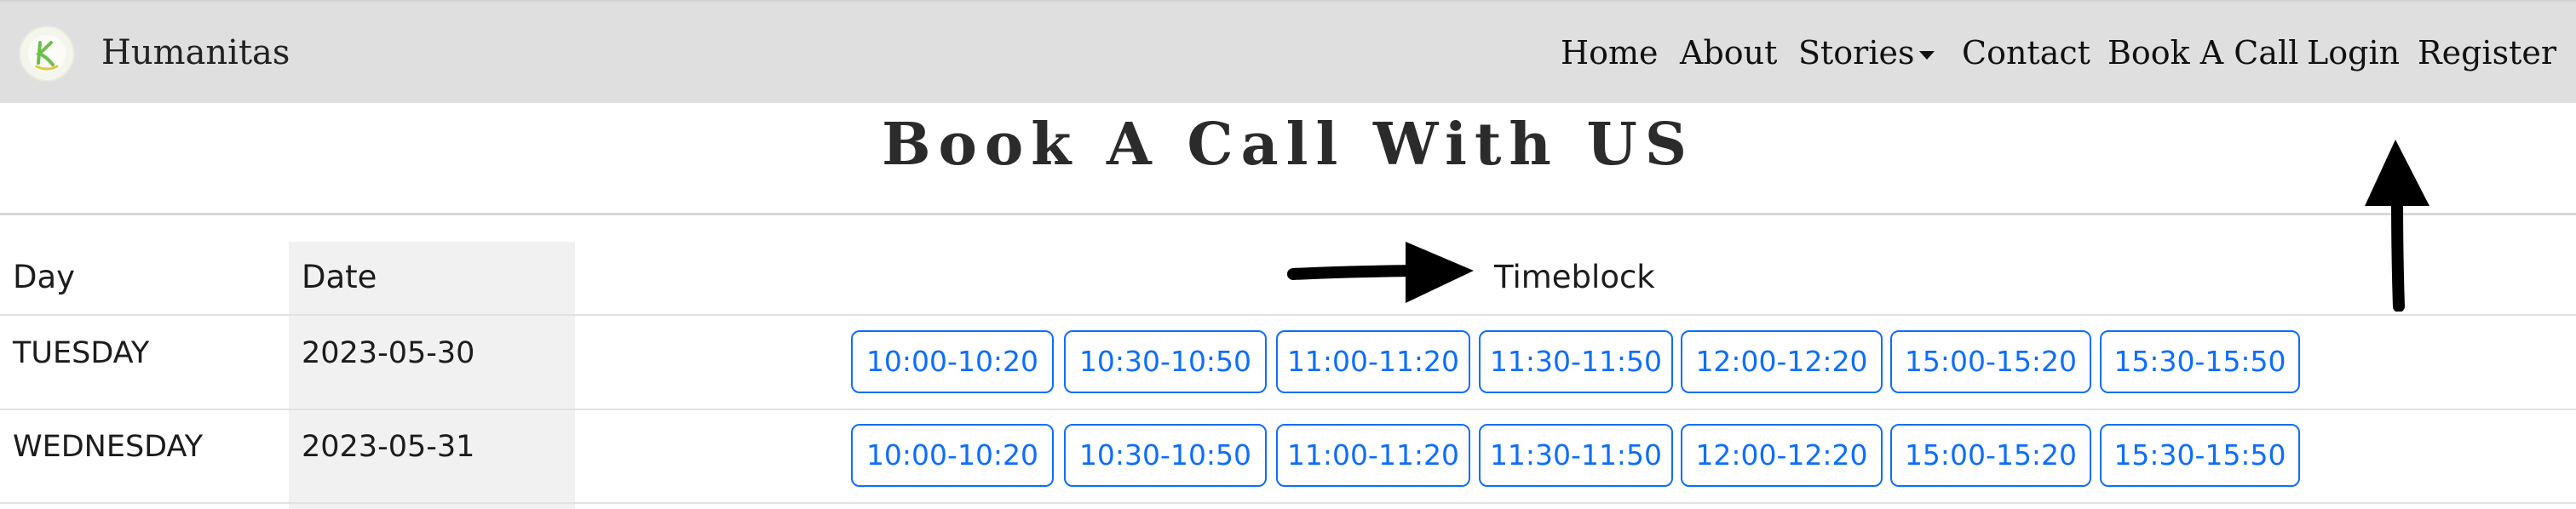 This screenshot has height=509, width=2576. What do you see at coordinates (340, 277) in the screenshot?
I see `header-date: Date` at bounding box center [340, 277].